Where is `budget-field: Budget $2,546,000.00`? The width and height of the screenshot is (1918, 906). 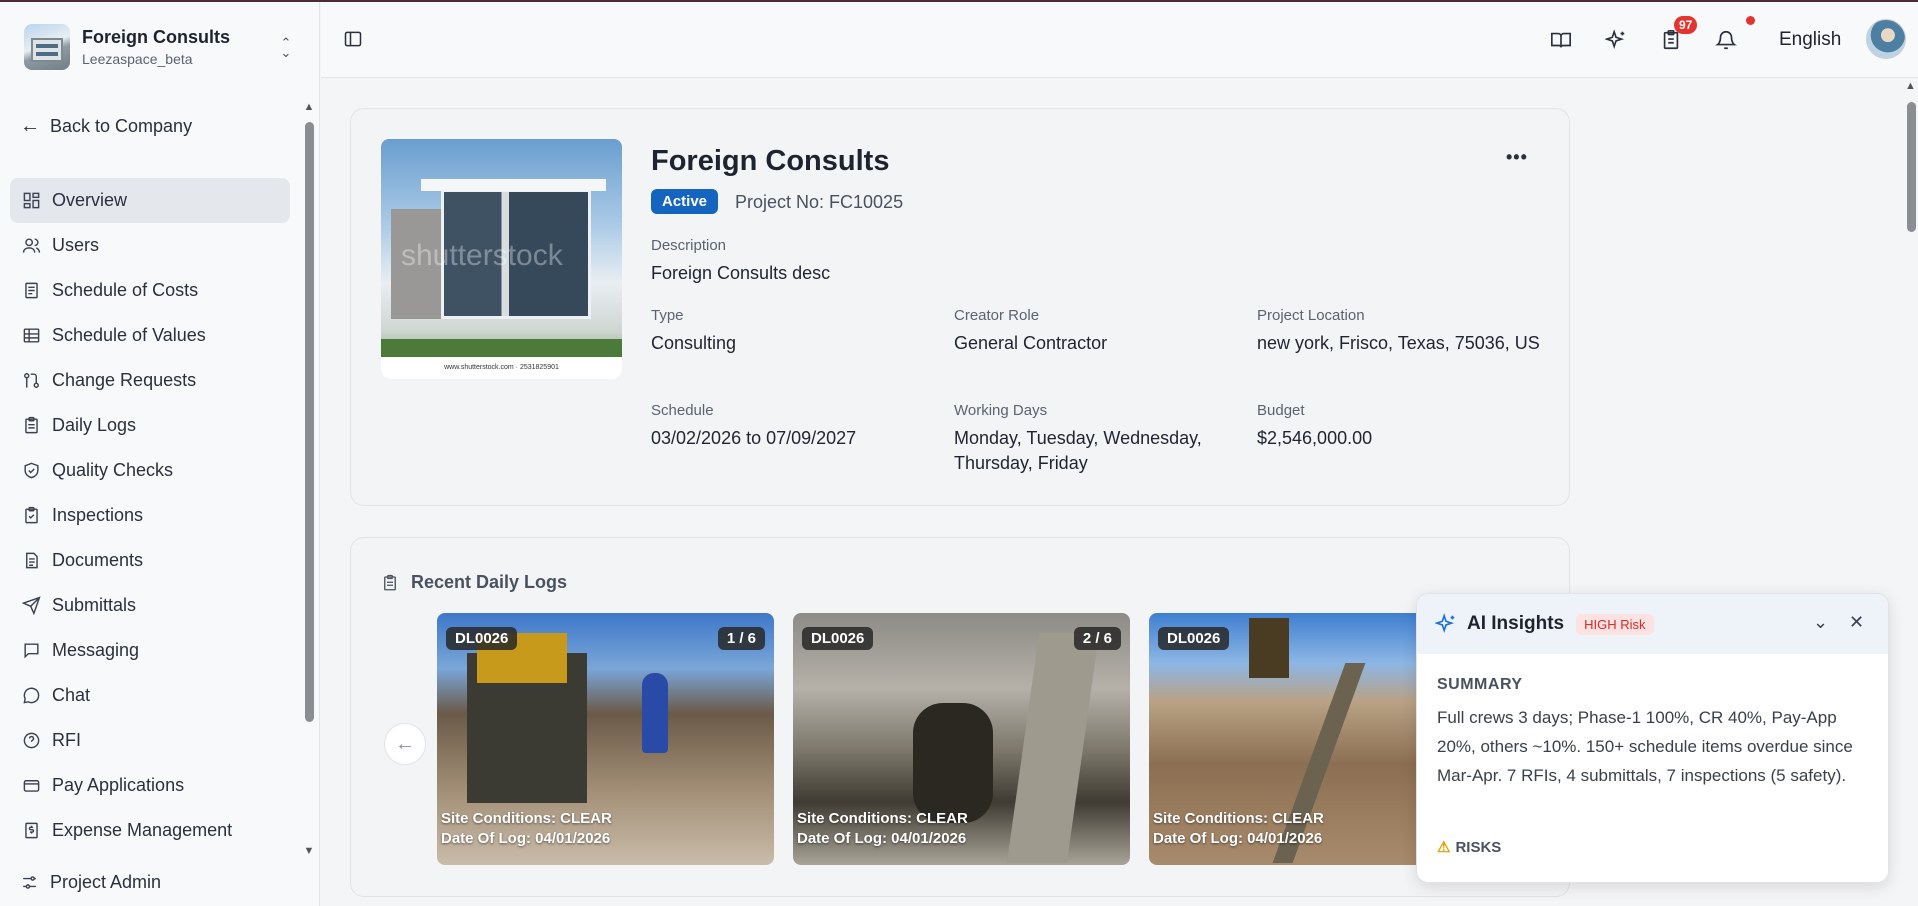
budget-field: Budget $2,546,000.00 is located at coordinates (1392, 426).